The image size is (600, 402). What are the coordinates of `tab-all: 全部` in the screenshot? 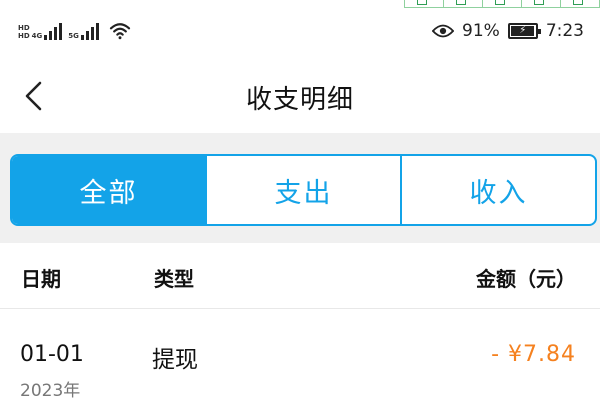 It's located at (108, 190).